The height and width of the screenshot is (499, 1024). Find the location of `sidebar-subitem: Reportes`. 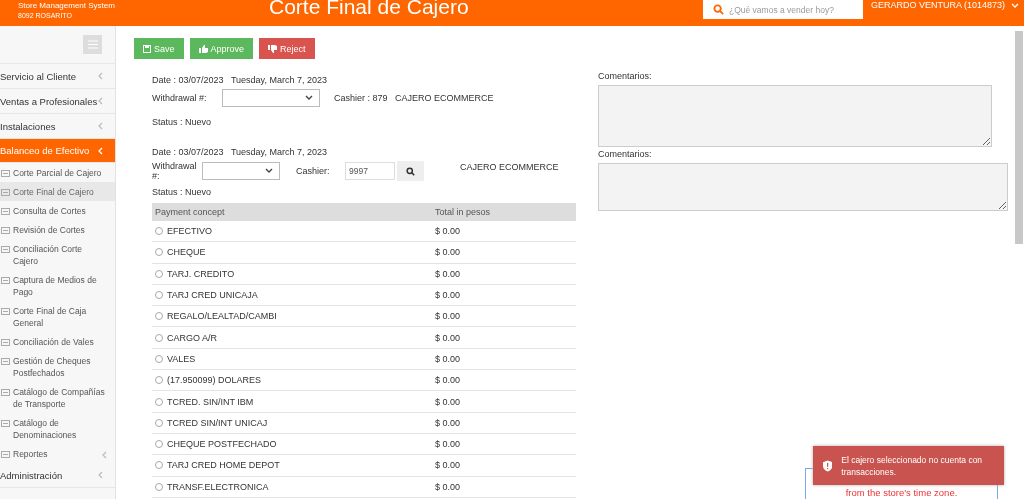

sidebar-subitem: Reportes is located at coordinates (57, 453).